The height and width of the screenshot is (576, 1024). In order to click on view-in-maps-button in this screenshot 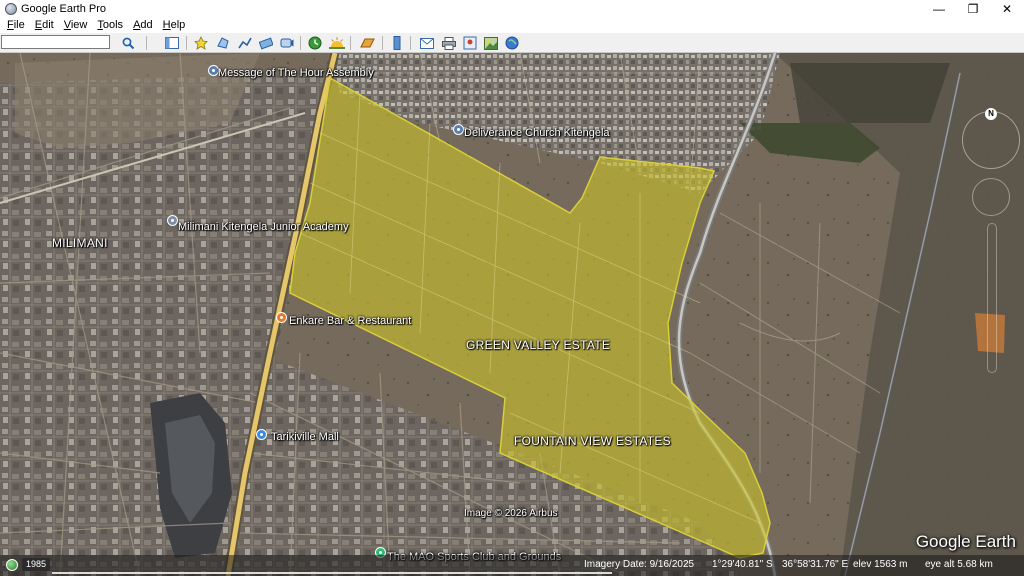, I will do `click(469, 43)`.